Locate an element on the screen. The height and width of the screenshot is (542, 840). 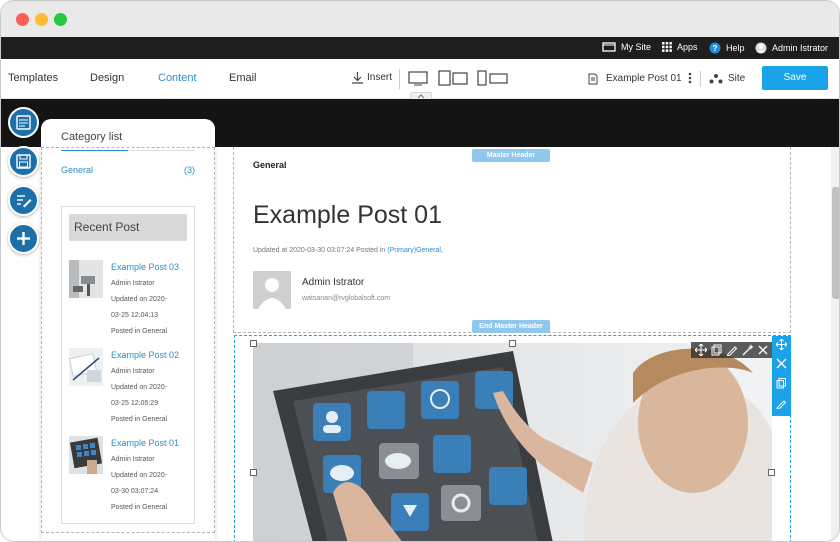
category-list-title: Category list is located at coordinates (92, 137).